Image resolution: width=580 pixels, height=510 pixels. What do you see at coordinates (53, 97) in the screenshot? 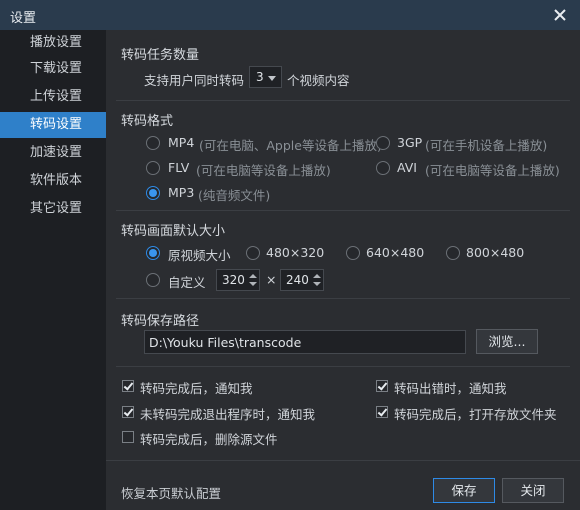
I see `sidebar-item-upload: 上传设置` at bounding box center [53, 97].